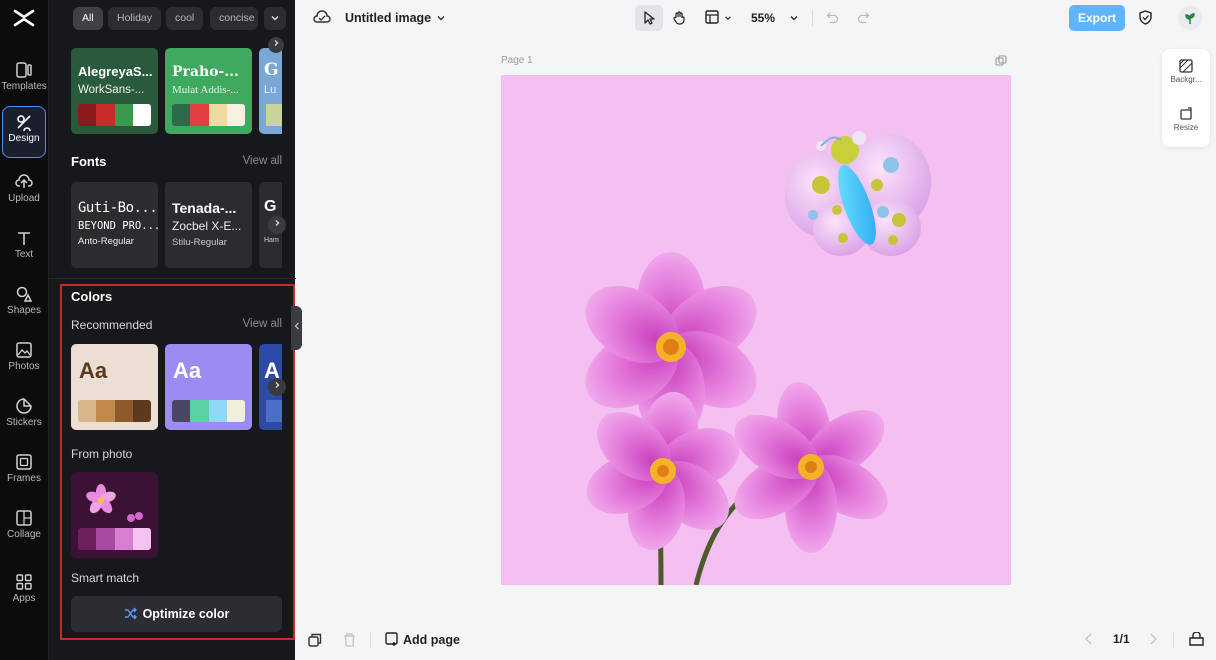  I want to click on font-pair-card: G Lu, so click(270, 91).